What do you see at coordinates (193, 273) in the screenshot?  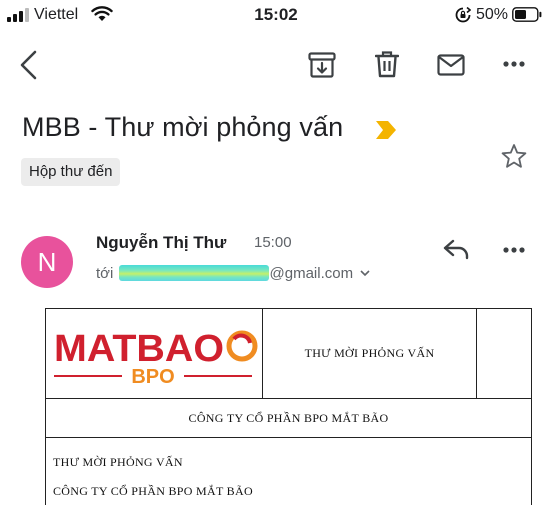 I see `redacted-email` at bounding box center [193, 273].